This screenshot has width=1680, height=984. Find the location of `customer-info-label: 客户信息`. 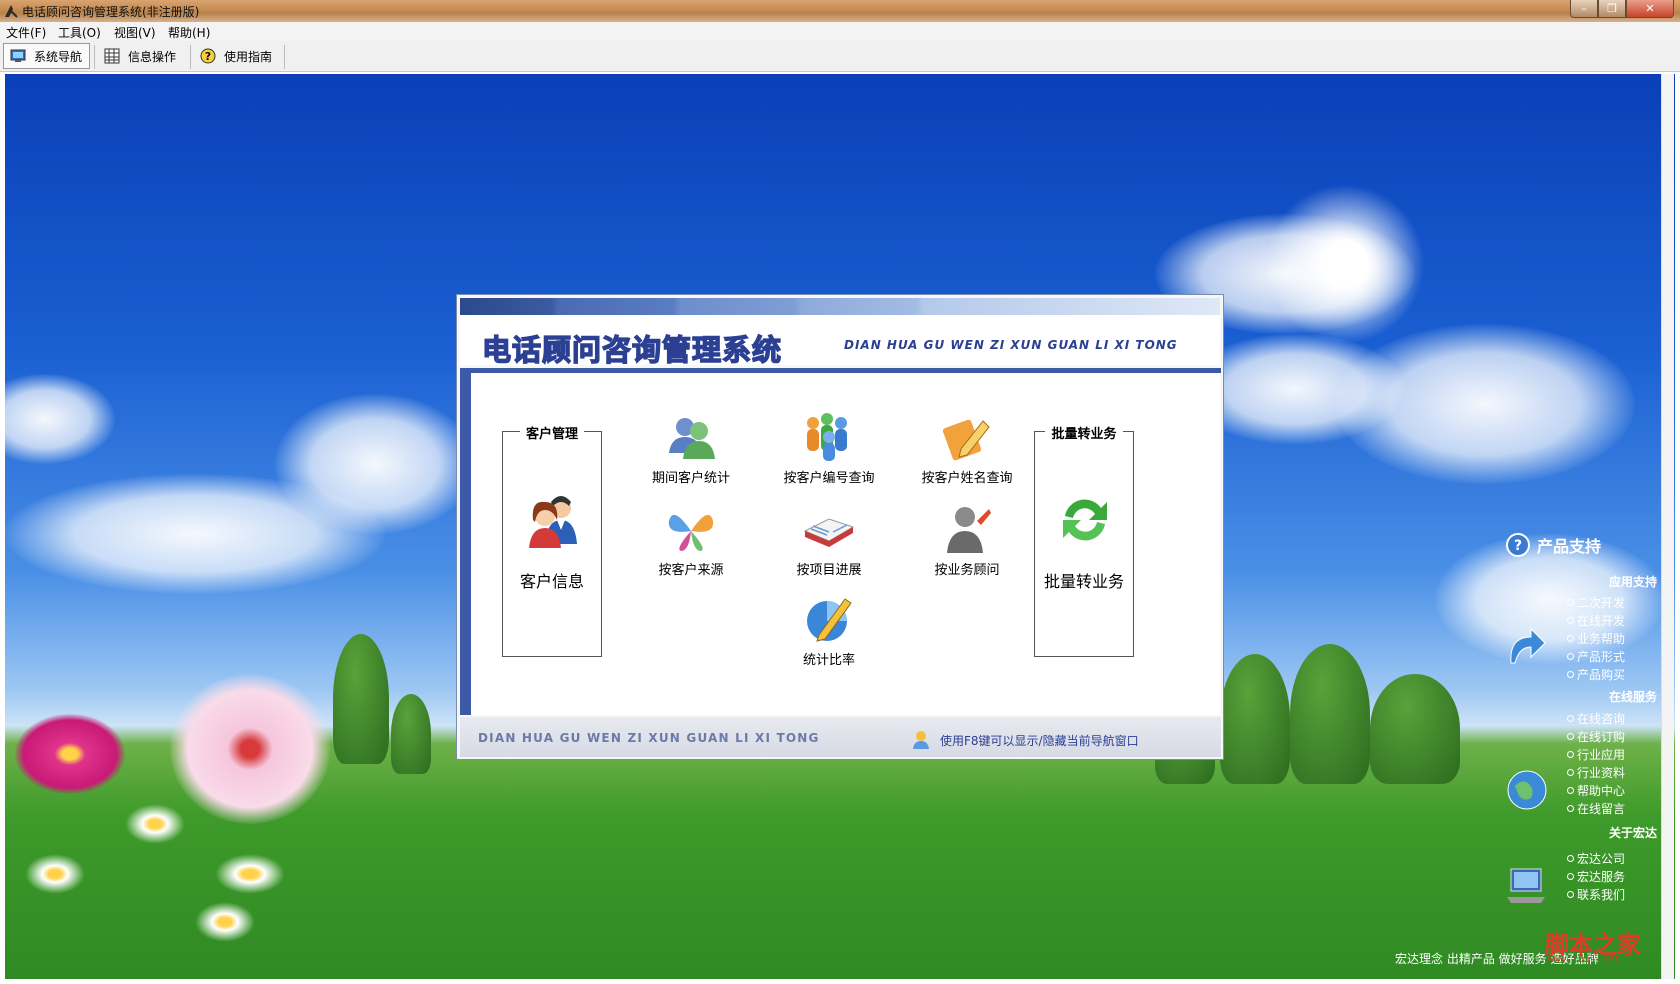

customer-info-label: 客户信息 is located at coordinates (552, 580).